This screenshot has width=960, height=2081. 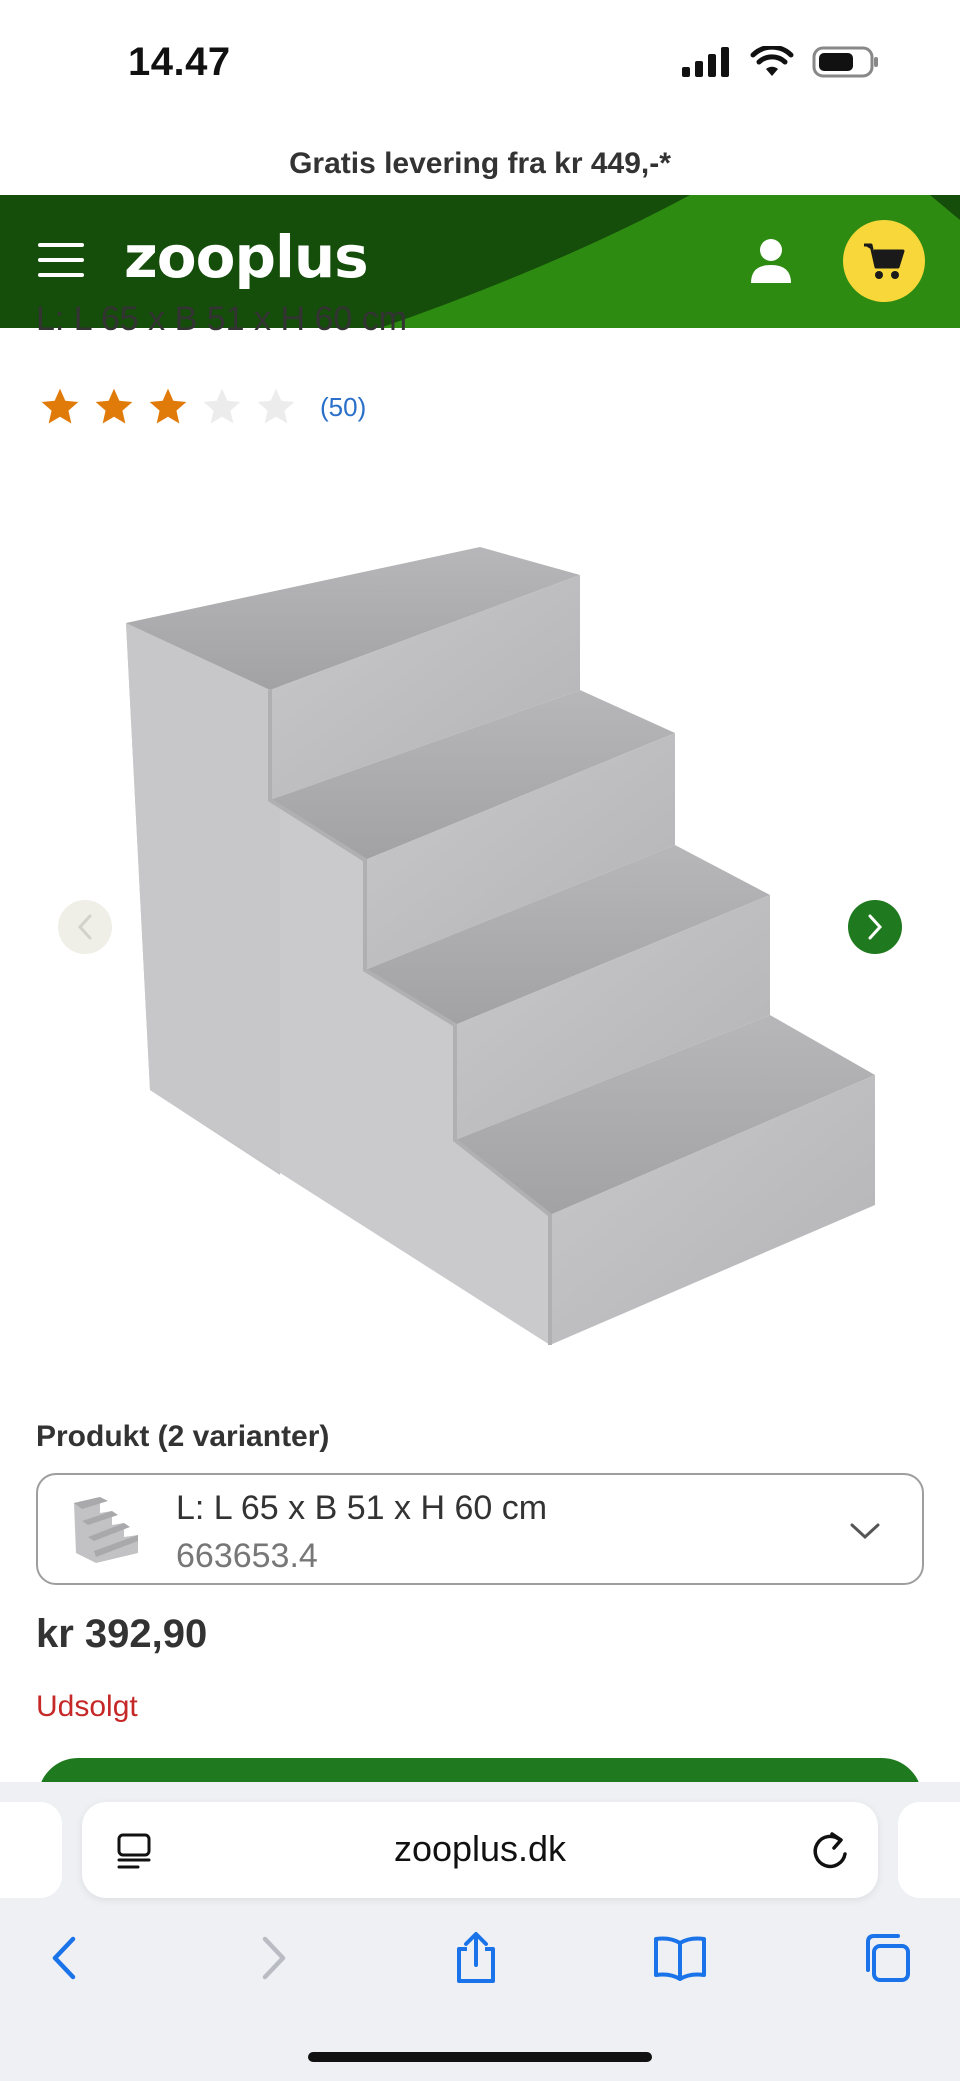 I want to click on tabs-button, so click(x=886, y=1958).